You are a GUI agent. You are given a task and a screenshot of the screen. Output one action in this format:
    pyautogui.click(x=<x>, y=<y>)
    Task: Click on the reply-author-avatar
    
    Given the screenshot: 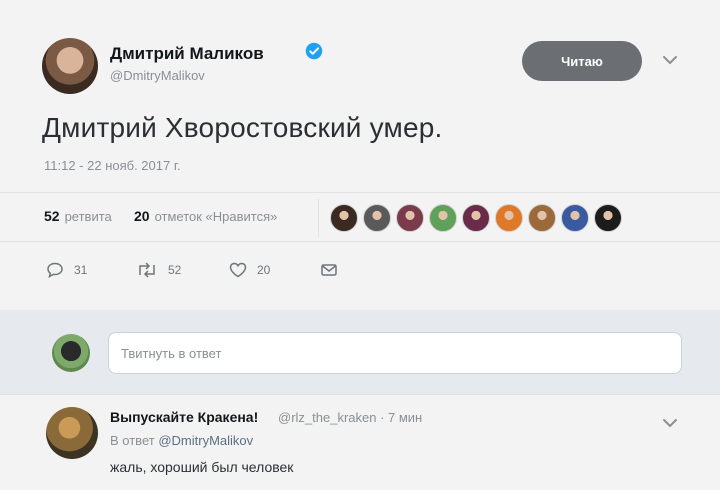 What is the action you would take?
    pyautogui.click(x=72, y=433)
    